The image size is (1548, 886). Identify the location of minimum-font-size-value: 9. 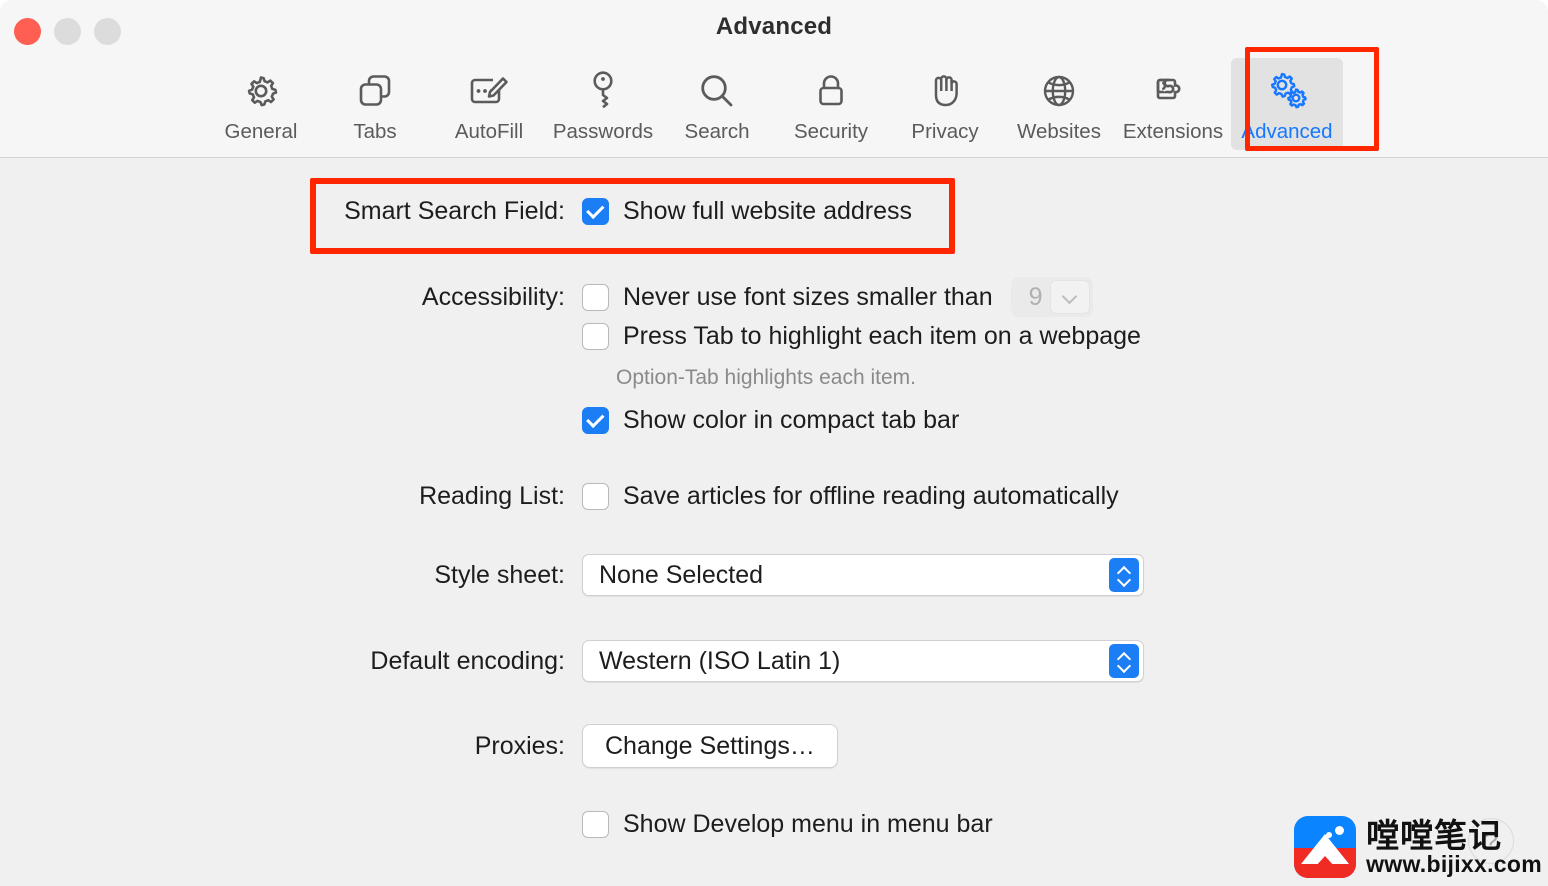
(1035, 296).